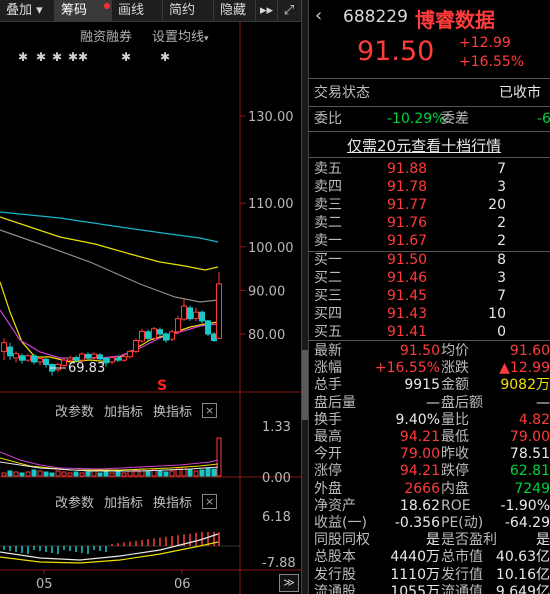 Image resolution: width=550 pixels, height=594 pixels. I want to click on stat-value: 40.63亿, so click(522, 557).